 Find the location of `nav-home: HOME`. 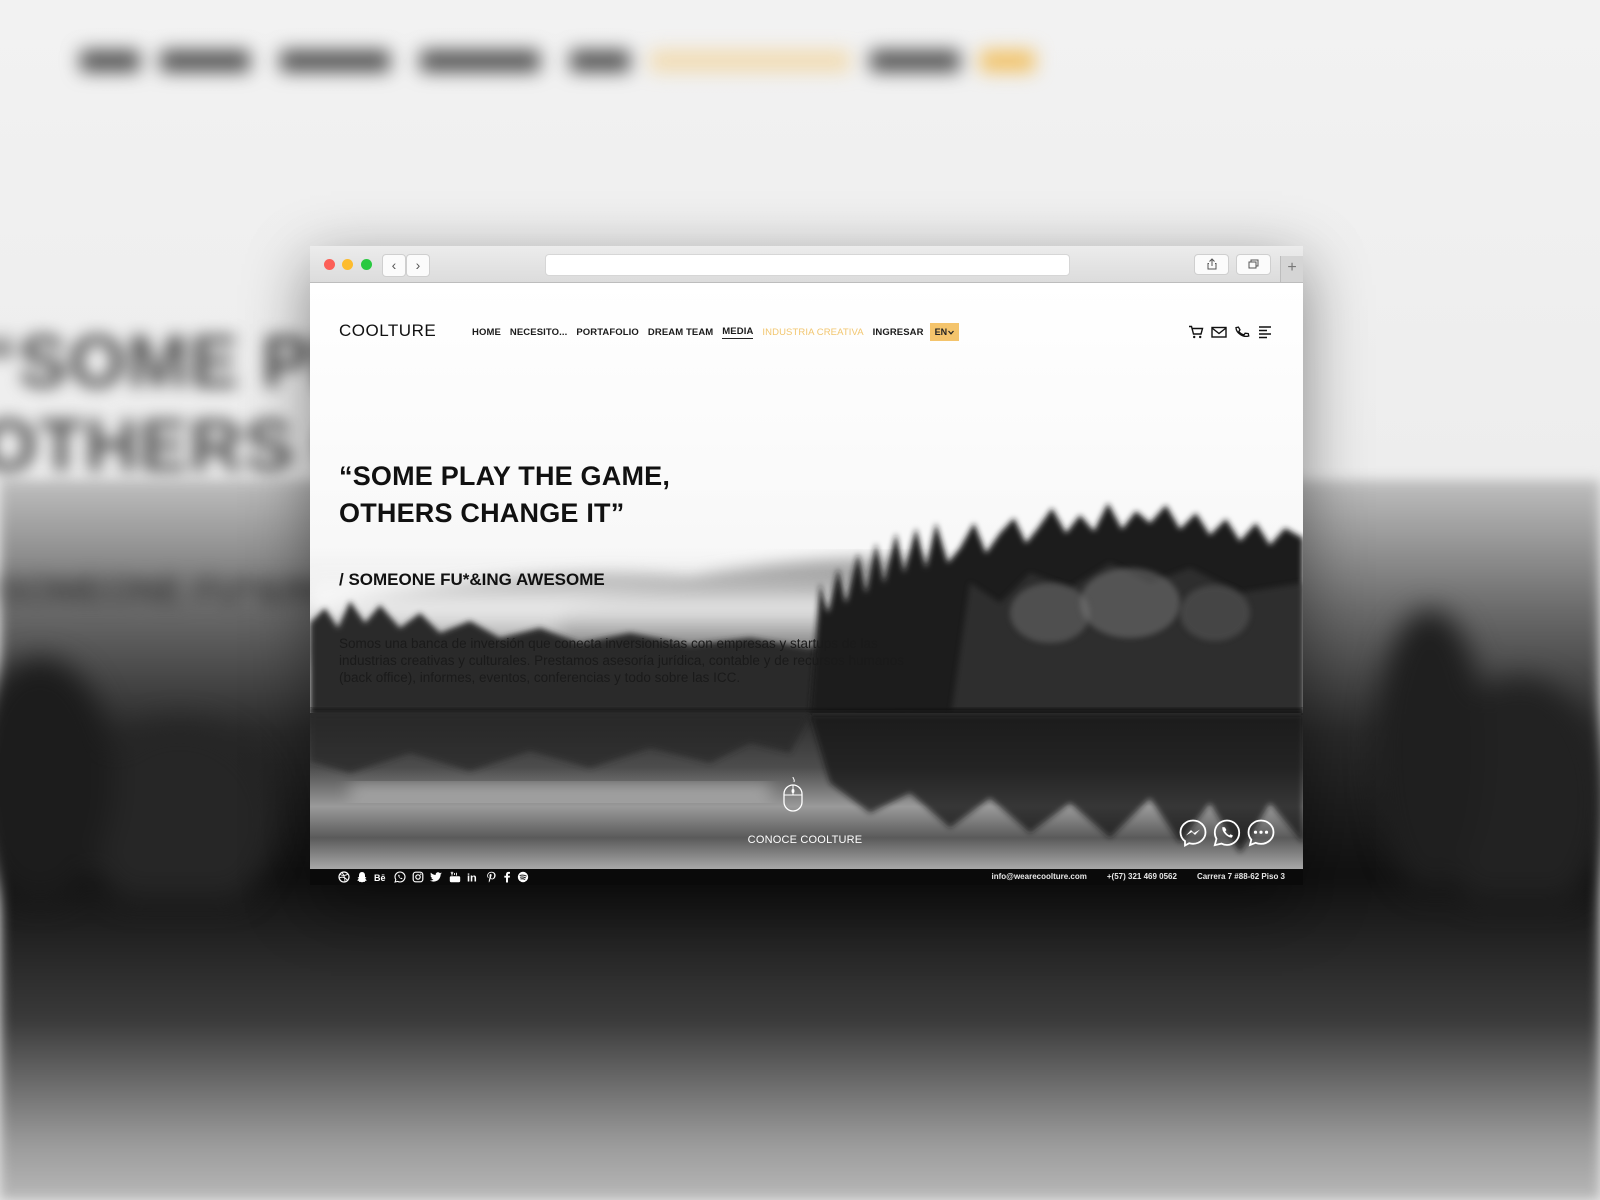

nav-home: HOME is located at coordinates (486, 332).